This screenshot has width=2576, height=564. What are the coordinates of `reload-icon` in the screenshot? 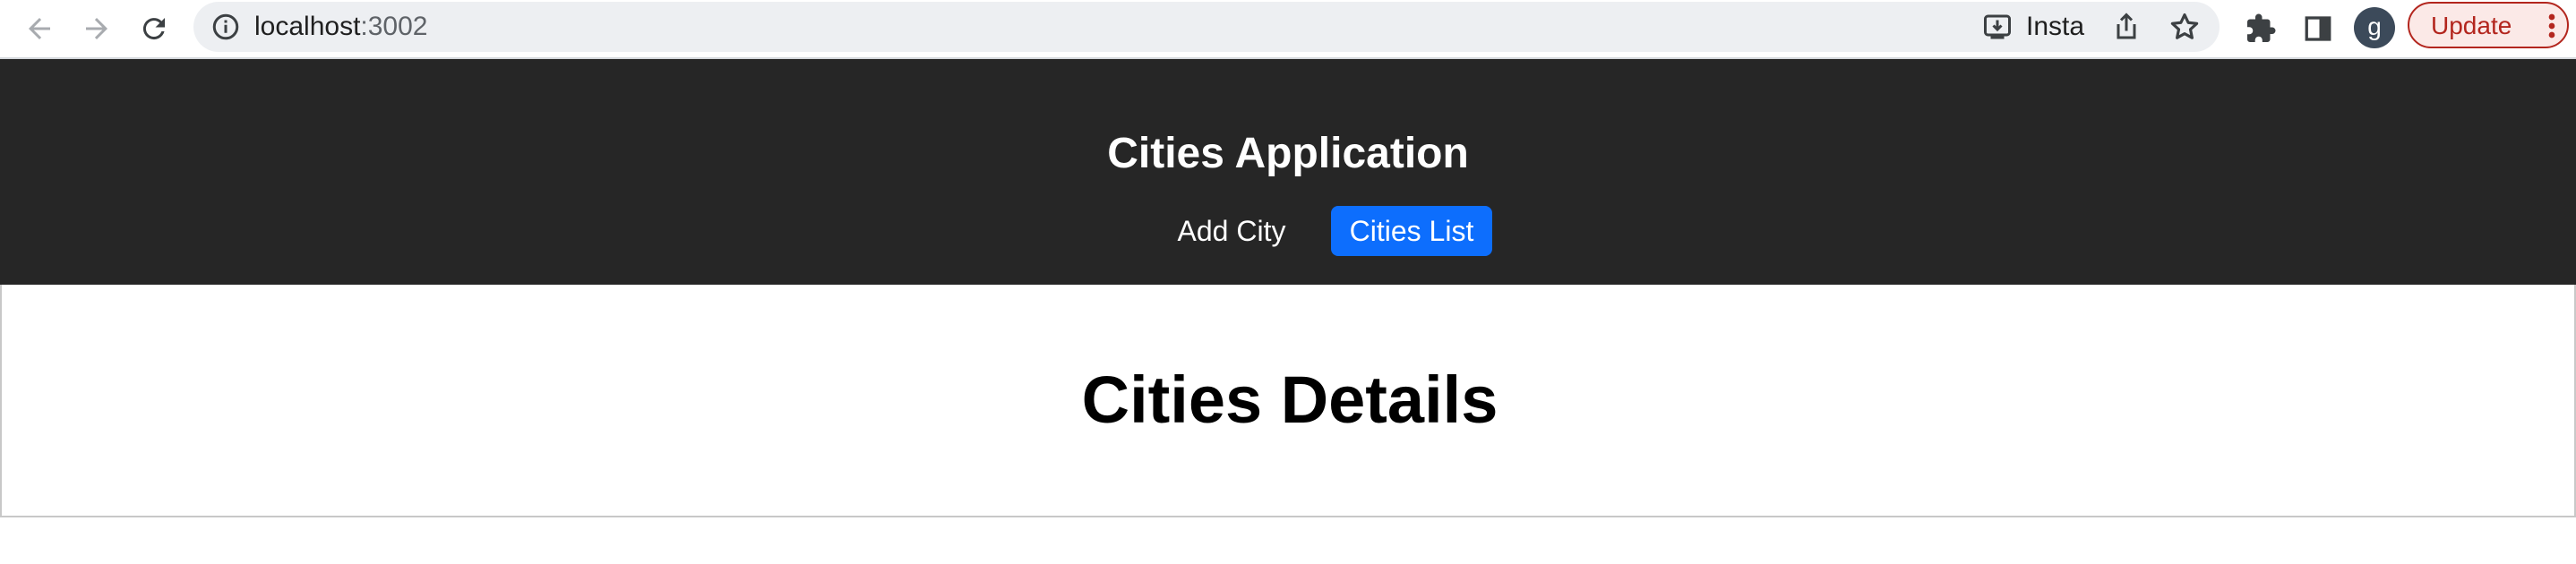 It's located at (153, 29).